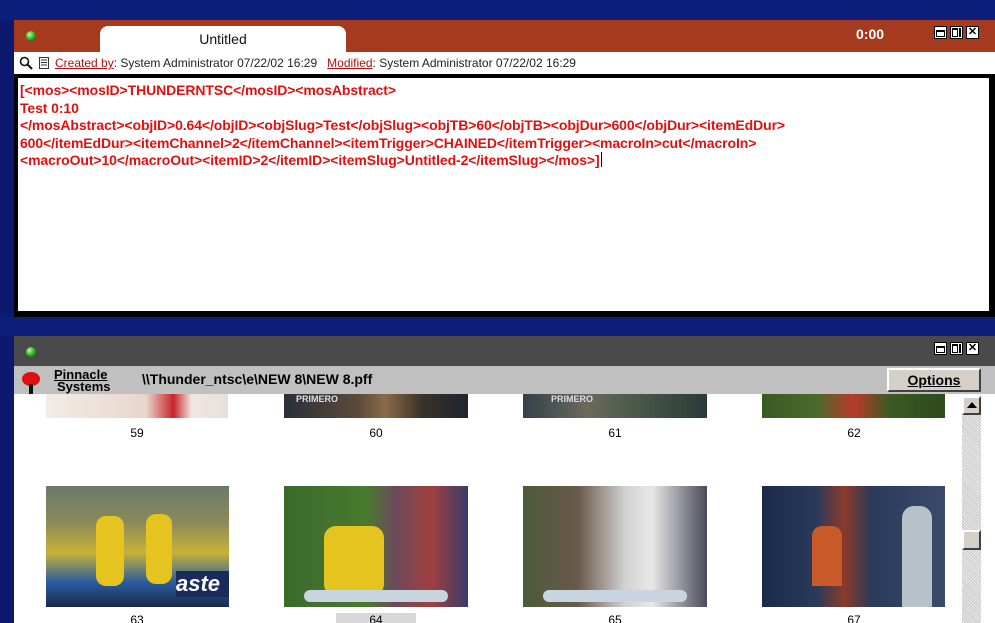 The height and width of the screenshot is (623, 995). What do you see at coordinates (49, 107) in the screenshot?
I see `editor-line: Test 0:10` at bounding box center [49, 107].